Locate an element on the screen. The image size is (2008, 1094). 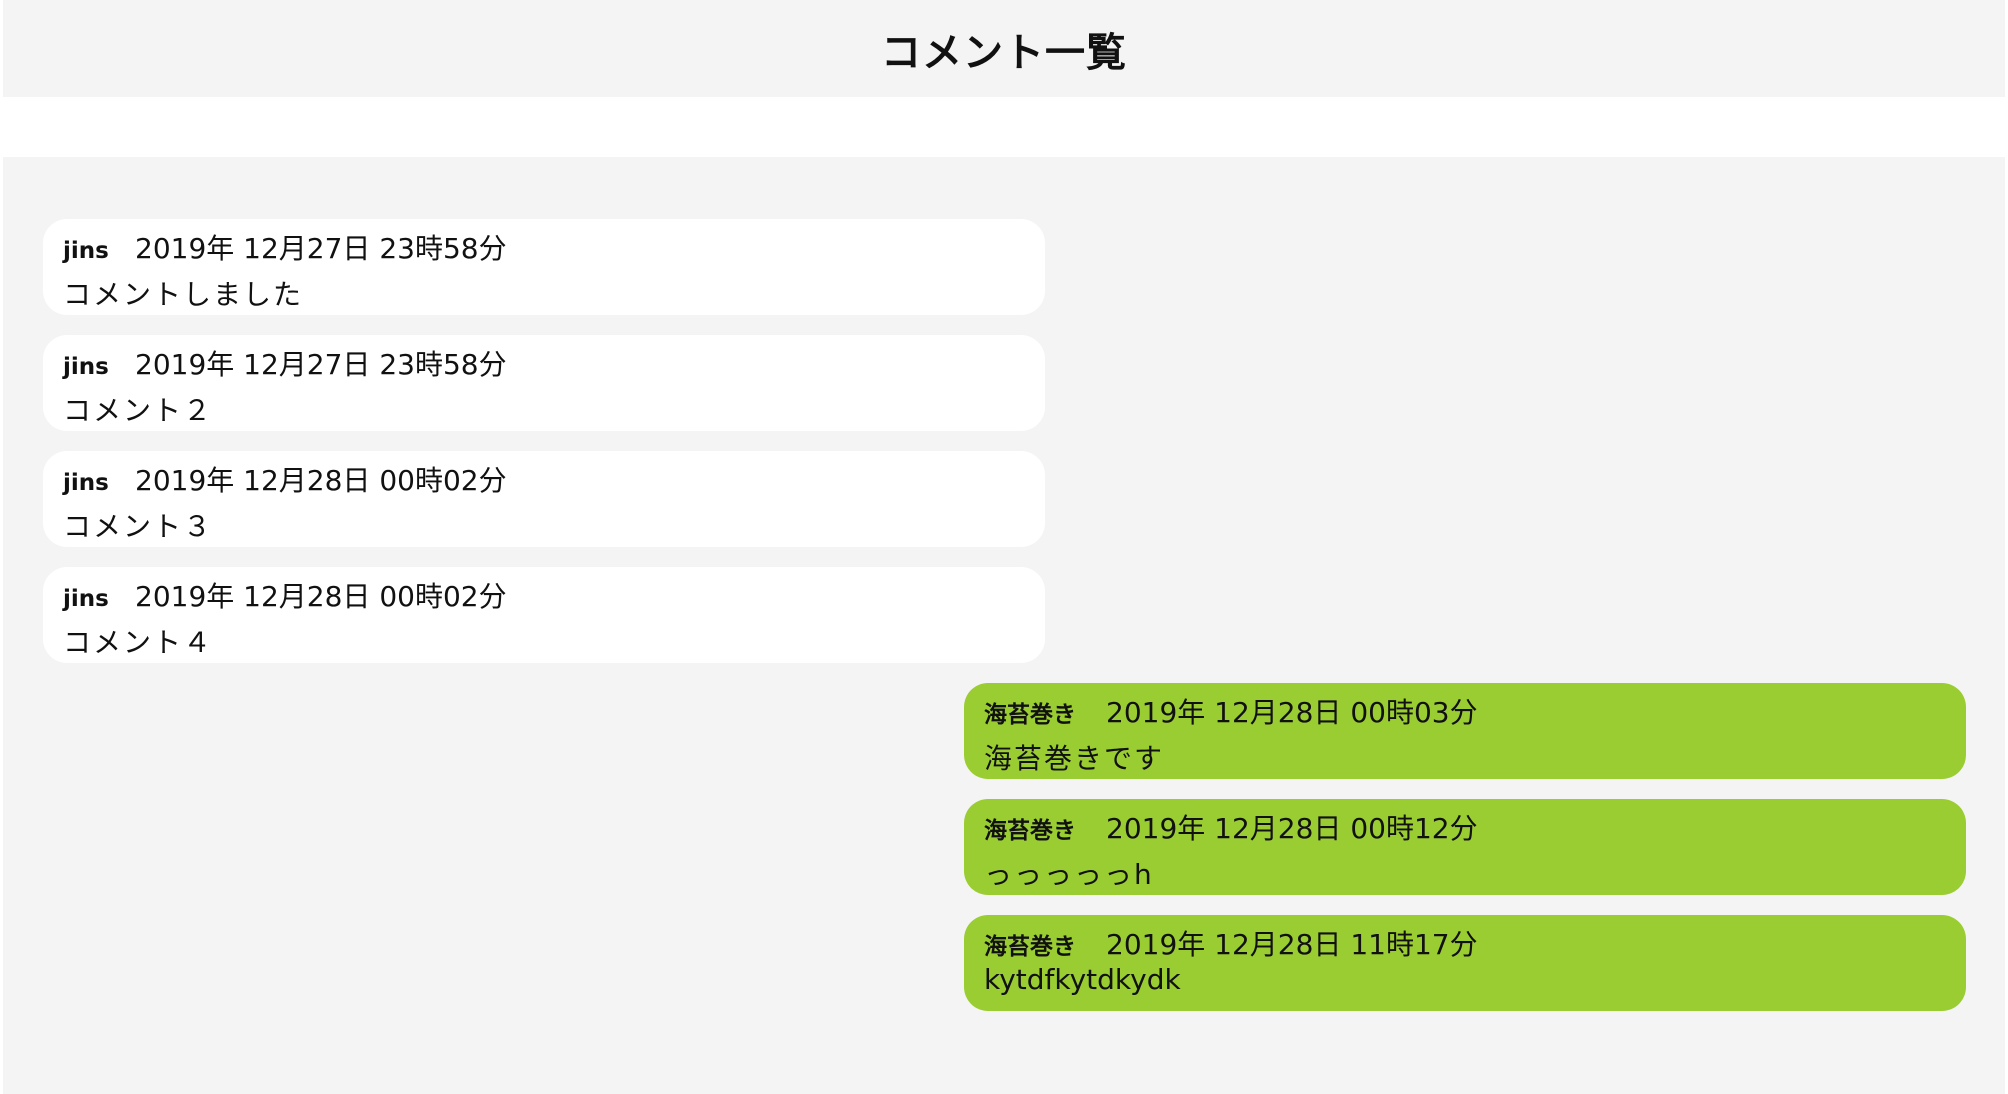
comment-bubble: jins 2019年 12月27日 23時58分 コメント２ is located at coordinates (544, 383).